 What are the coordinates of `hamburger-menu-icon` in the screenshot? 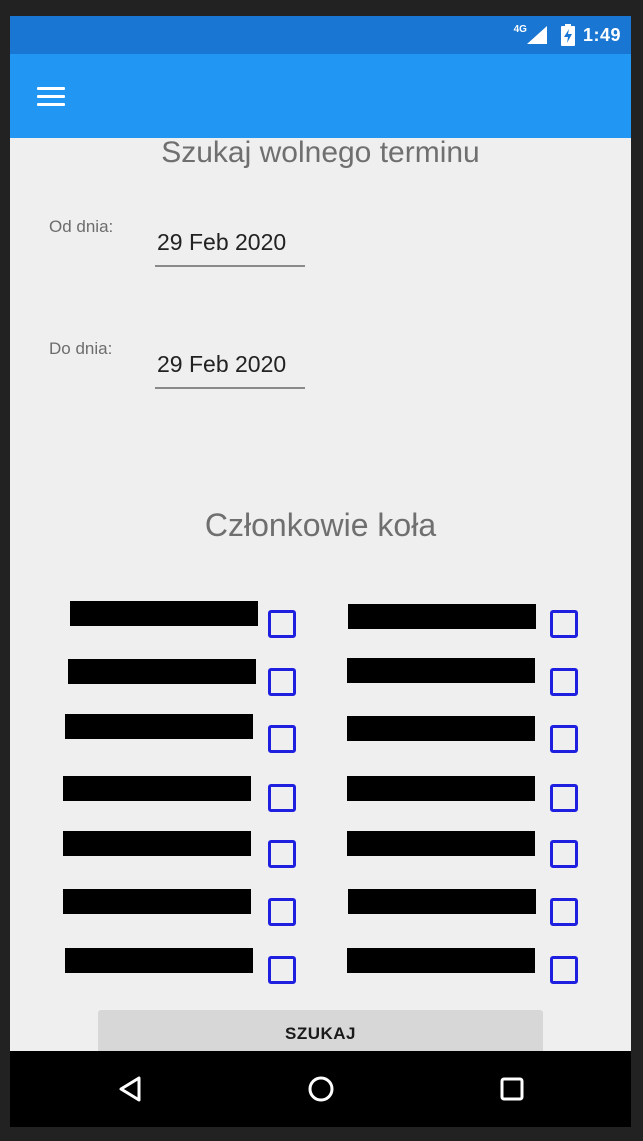 It's located at (48, 97).